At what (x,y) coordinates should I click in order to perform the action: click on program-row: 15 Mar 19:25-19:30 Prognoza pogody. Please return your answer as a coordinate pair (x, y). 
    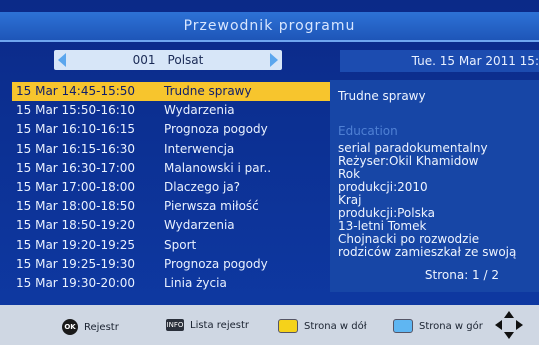
    Looking at the image, I should click on (171, 264).